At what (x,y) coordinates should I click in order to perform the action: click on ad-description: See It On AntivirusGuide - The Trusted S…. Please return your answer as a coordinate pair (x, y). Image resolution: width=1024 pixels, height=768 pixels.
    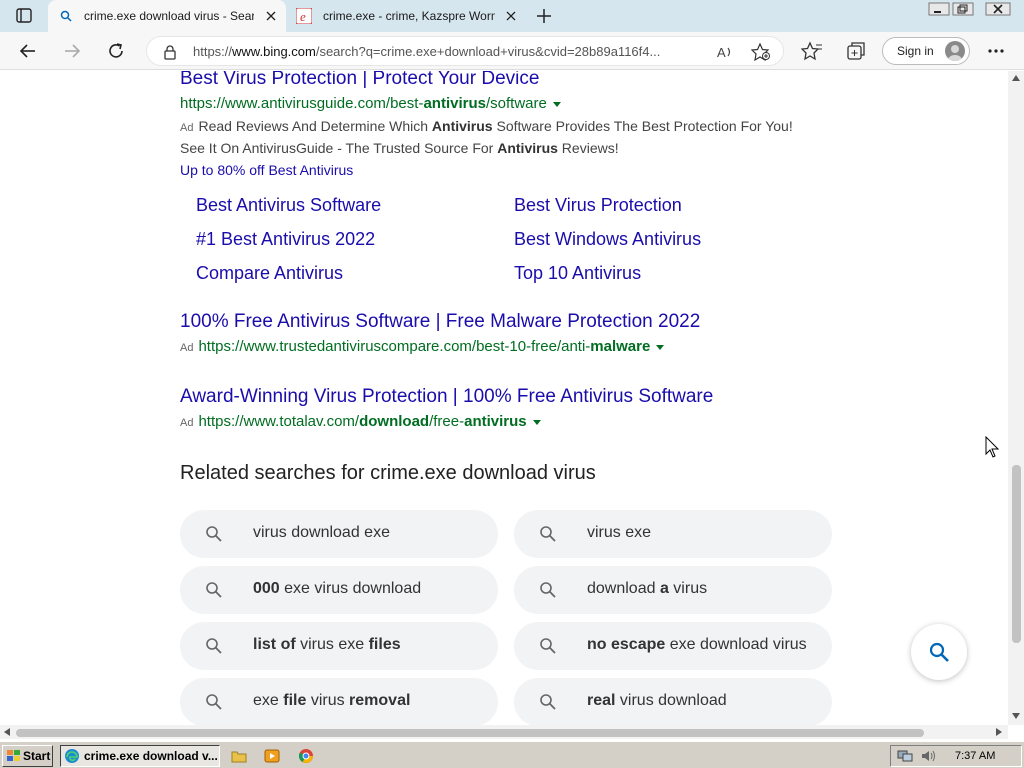
    Looking at the image, I should click on (399, 148).